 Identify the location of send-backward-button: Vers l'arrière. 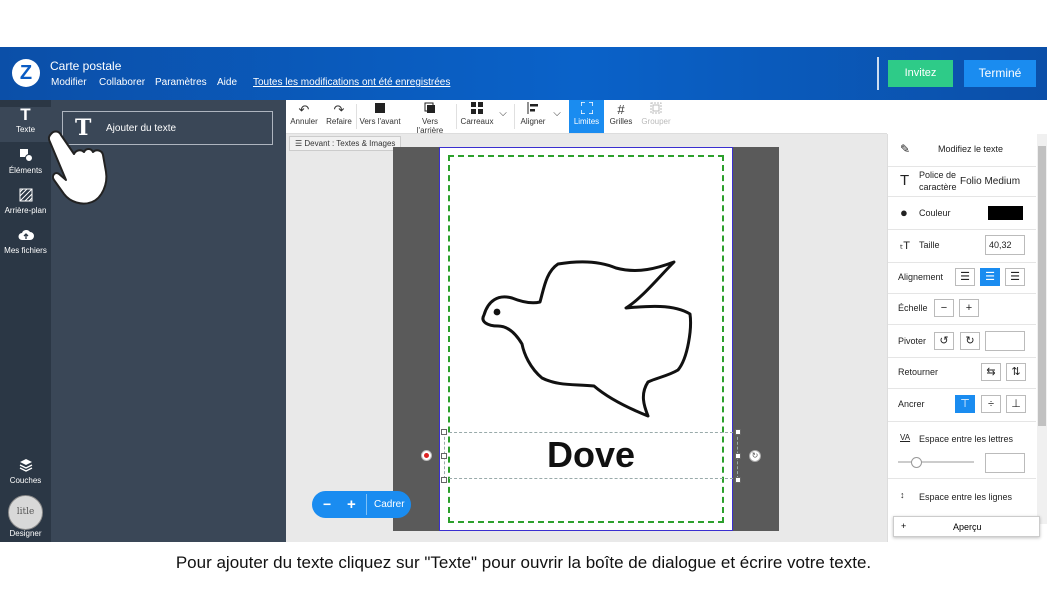
(430, 117).